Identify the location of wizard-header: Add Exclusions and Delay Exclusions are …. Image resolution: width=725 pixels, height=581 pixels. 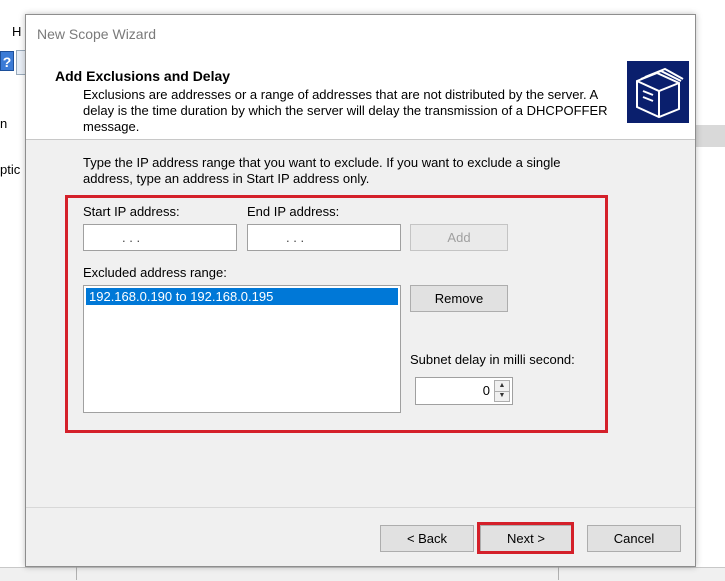
(360, 96).